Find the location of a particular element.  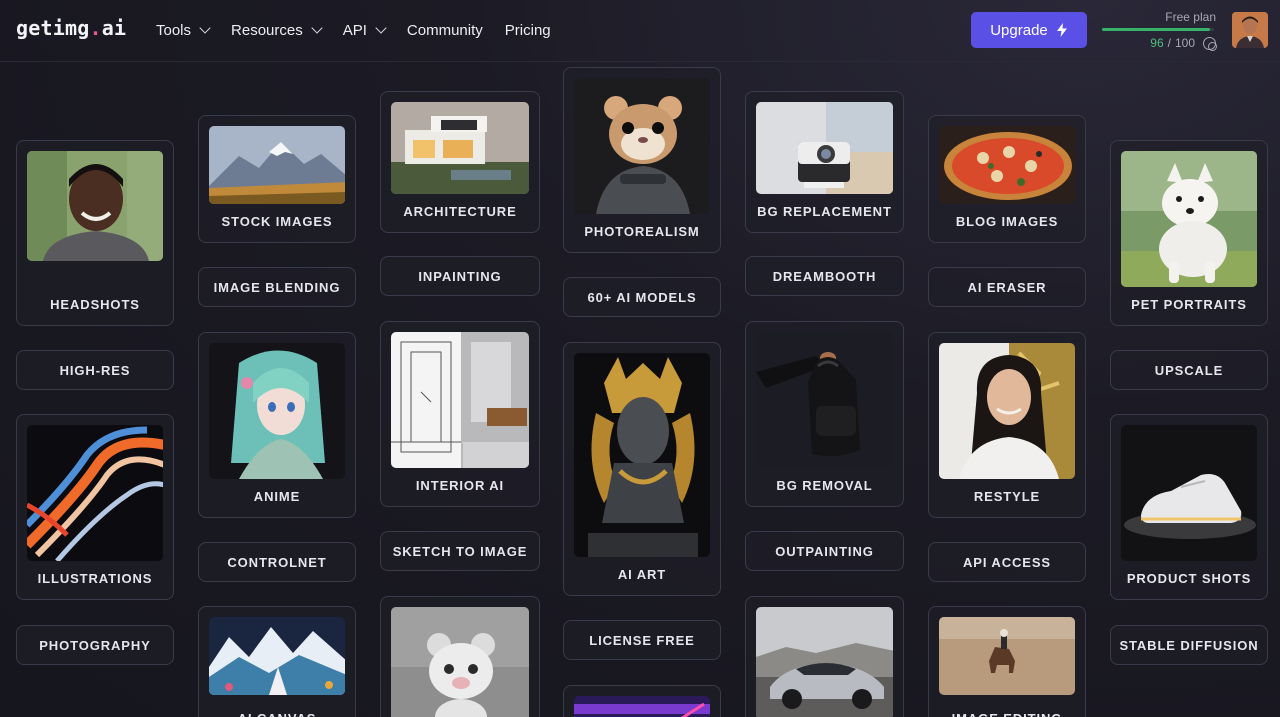

tool-card-blog-images: BLOG IMAGES is located at coordinates (1007, 179).